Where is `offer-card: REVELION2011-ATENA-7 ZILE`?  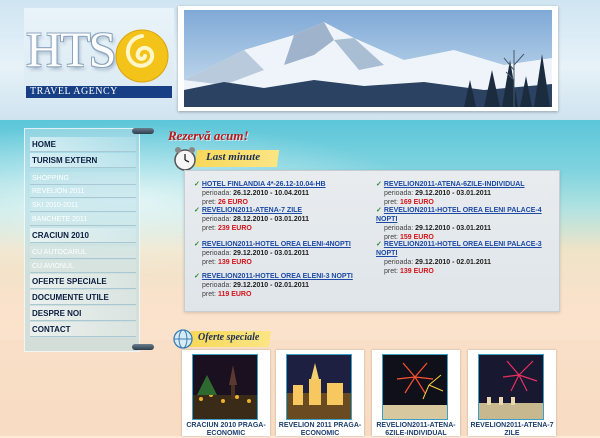
offer-card: REVELION2011-ATENA-7 ZILE is located at coordinates (512, 393).